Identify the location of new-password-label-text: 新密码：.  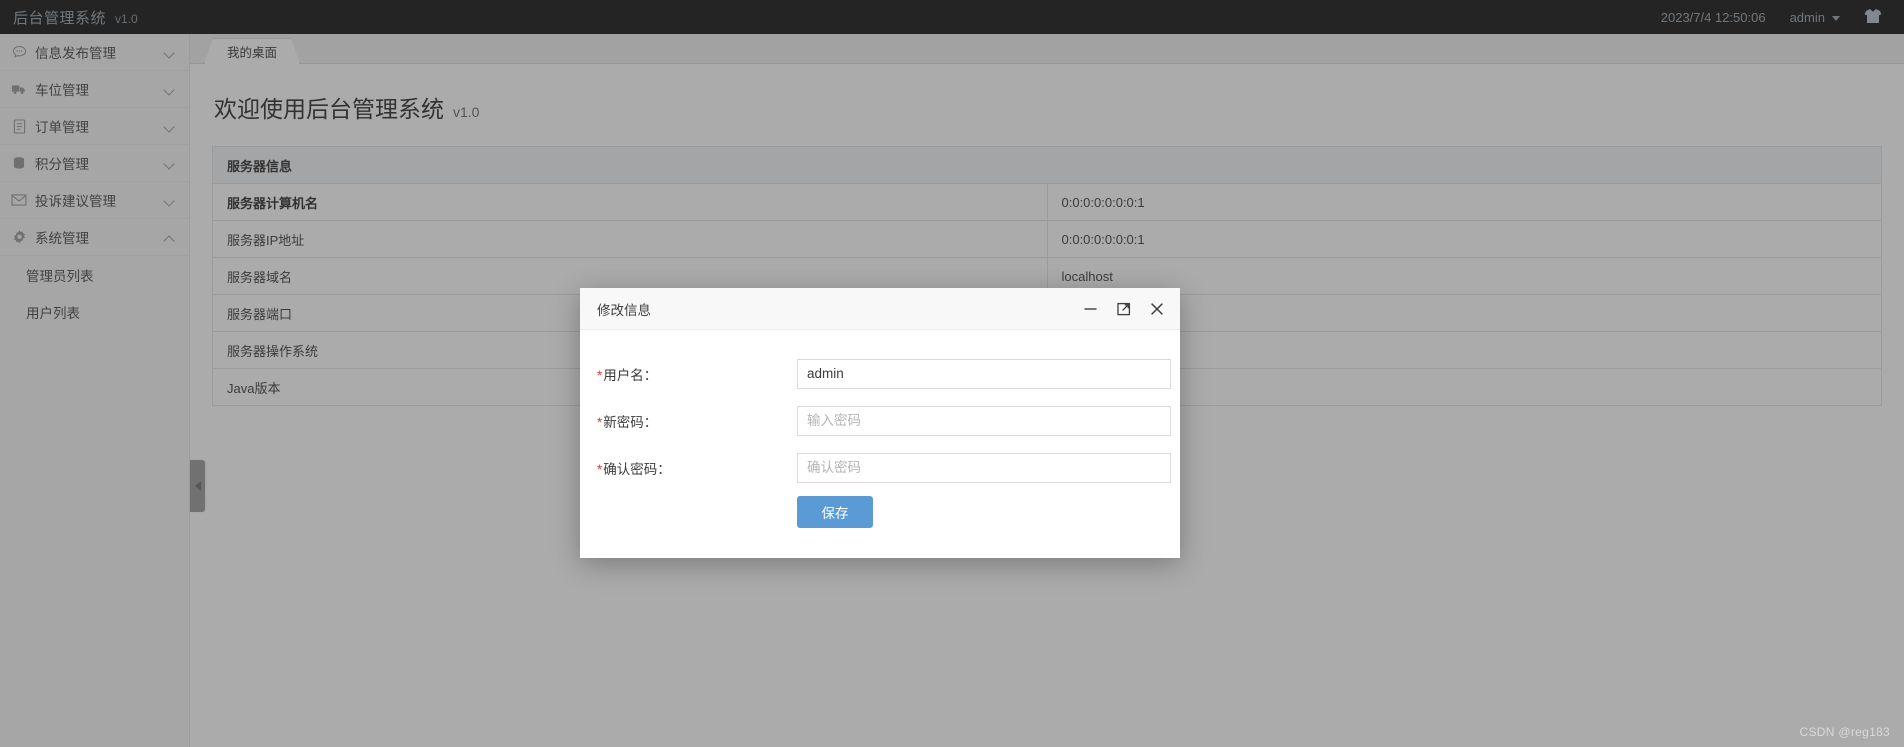
(630, 422).